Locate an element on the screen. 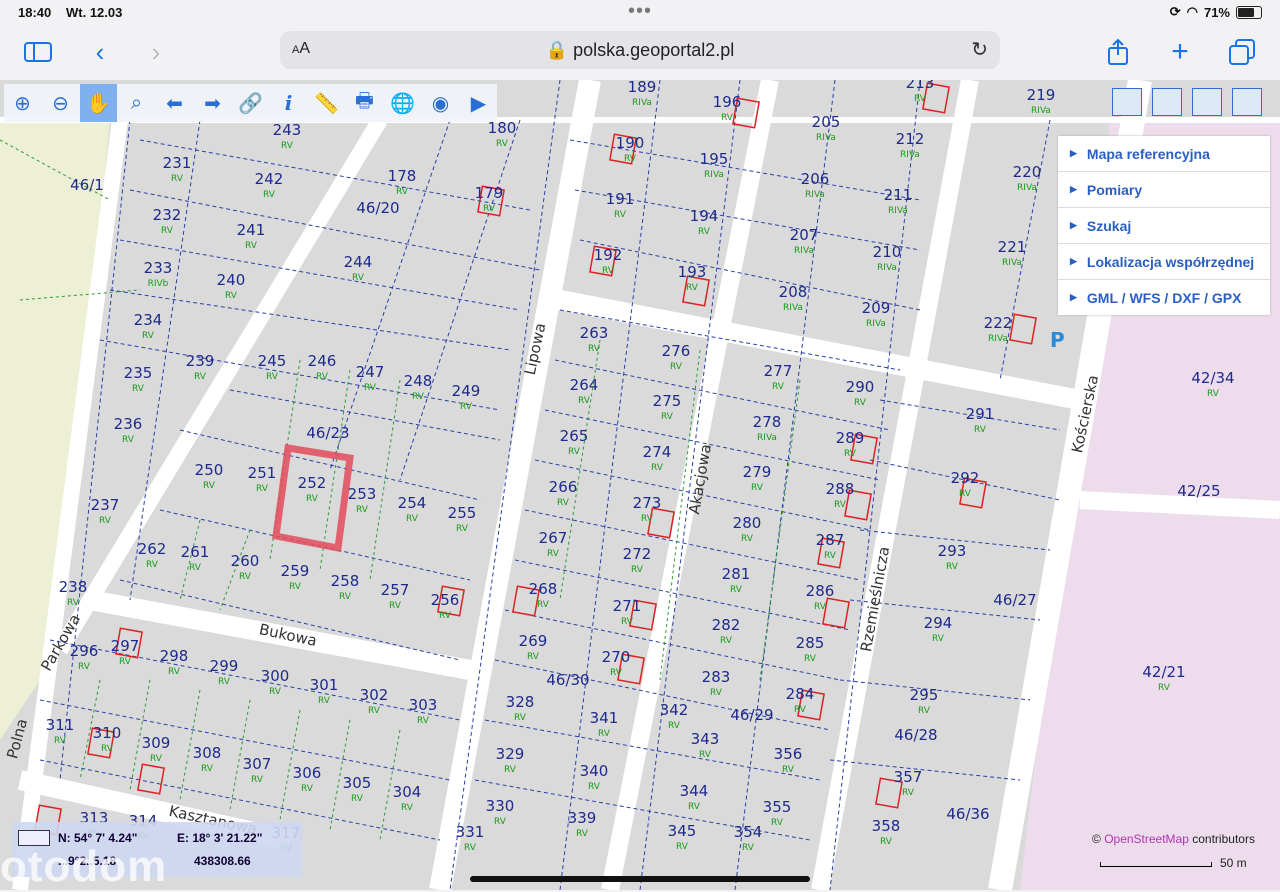  home-indicator is located at coordinates (640, 879).